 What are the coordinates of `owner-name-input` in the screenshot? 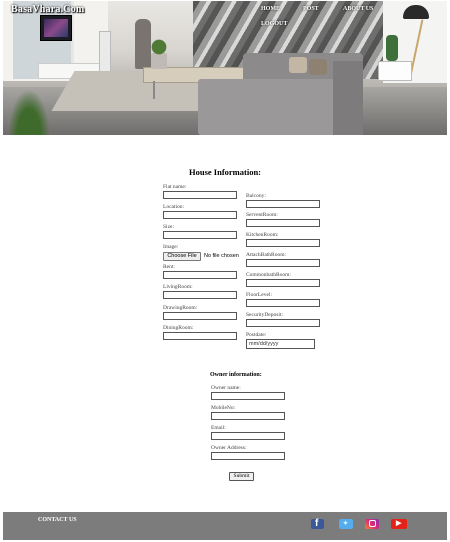 It's located at (248, 396).